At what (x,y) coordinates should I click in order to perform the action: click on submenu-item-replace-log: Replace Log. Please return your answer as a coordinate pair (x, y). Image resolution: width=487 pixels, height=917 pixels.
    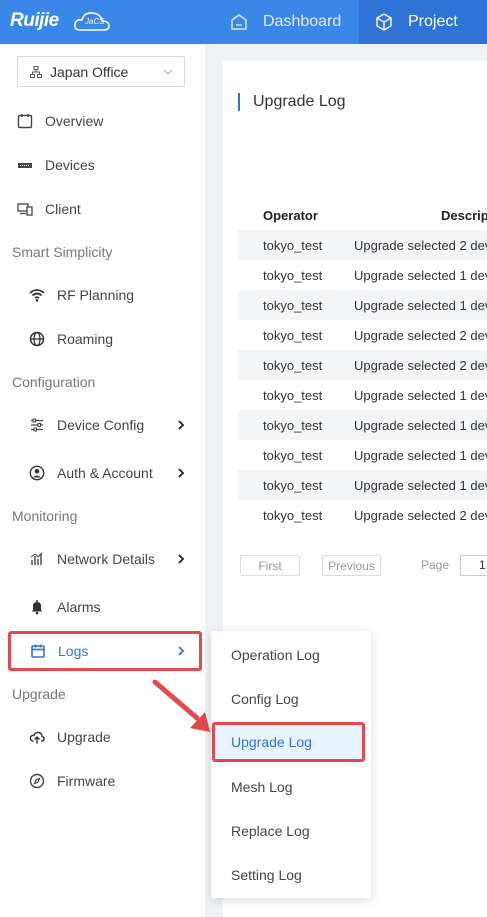
    Looking at the image, I should click on (291, 831).